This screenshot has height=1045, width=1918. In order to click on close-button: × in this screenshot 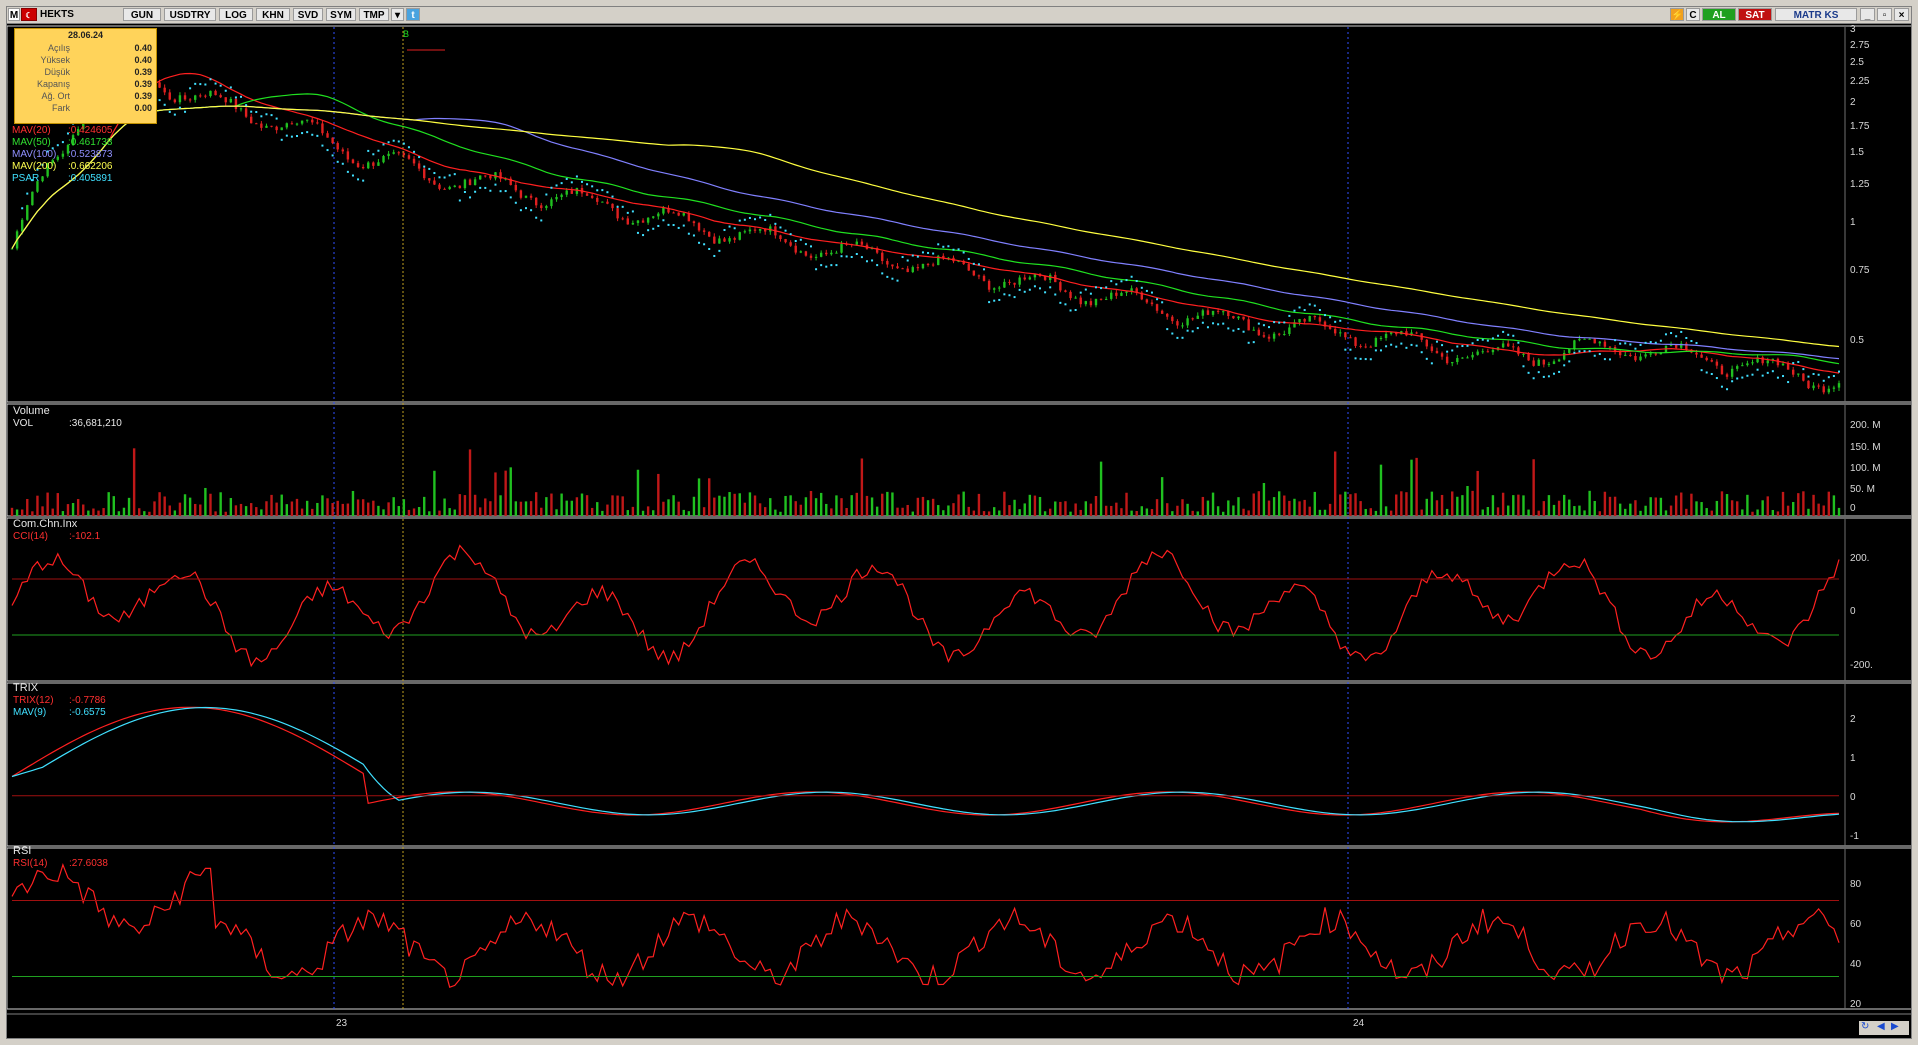, I will do `click(1901, 14)`.